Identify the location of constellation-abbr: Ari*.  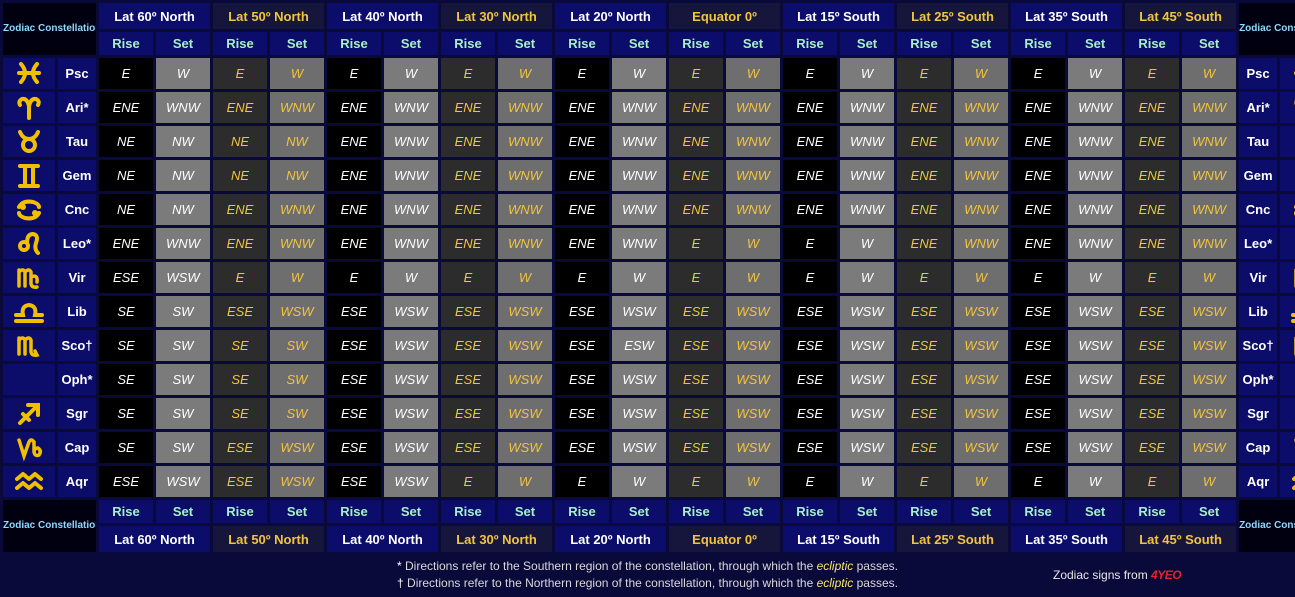
(1258, 107).